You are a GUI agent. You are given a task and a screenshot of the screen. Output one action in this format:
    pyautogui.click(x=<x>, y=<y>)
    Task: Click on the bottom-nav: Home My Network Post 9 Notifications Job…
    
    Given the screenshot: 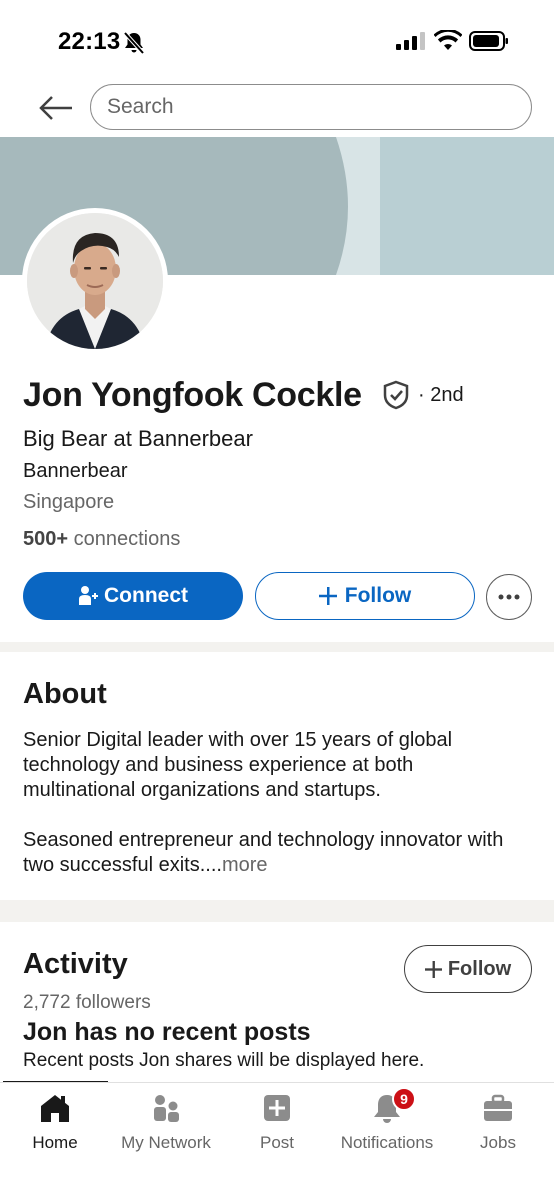 What is the action you would take?
    pyautogui.click(x=277, y=1141)
    